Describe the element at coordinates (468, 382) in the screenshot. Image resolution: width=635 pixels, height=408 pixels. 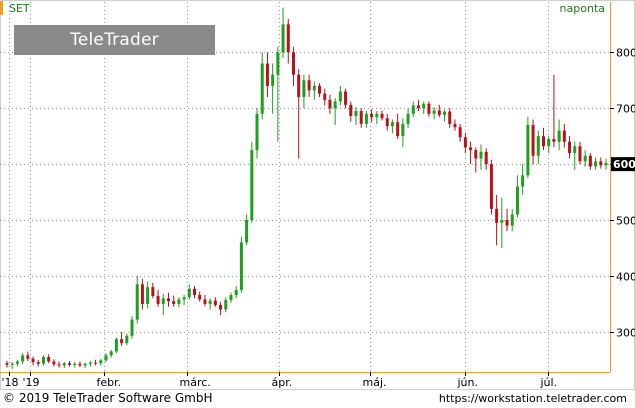
I see `x-tick-label: jún.` at that location.